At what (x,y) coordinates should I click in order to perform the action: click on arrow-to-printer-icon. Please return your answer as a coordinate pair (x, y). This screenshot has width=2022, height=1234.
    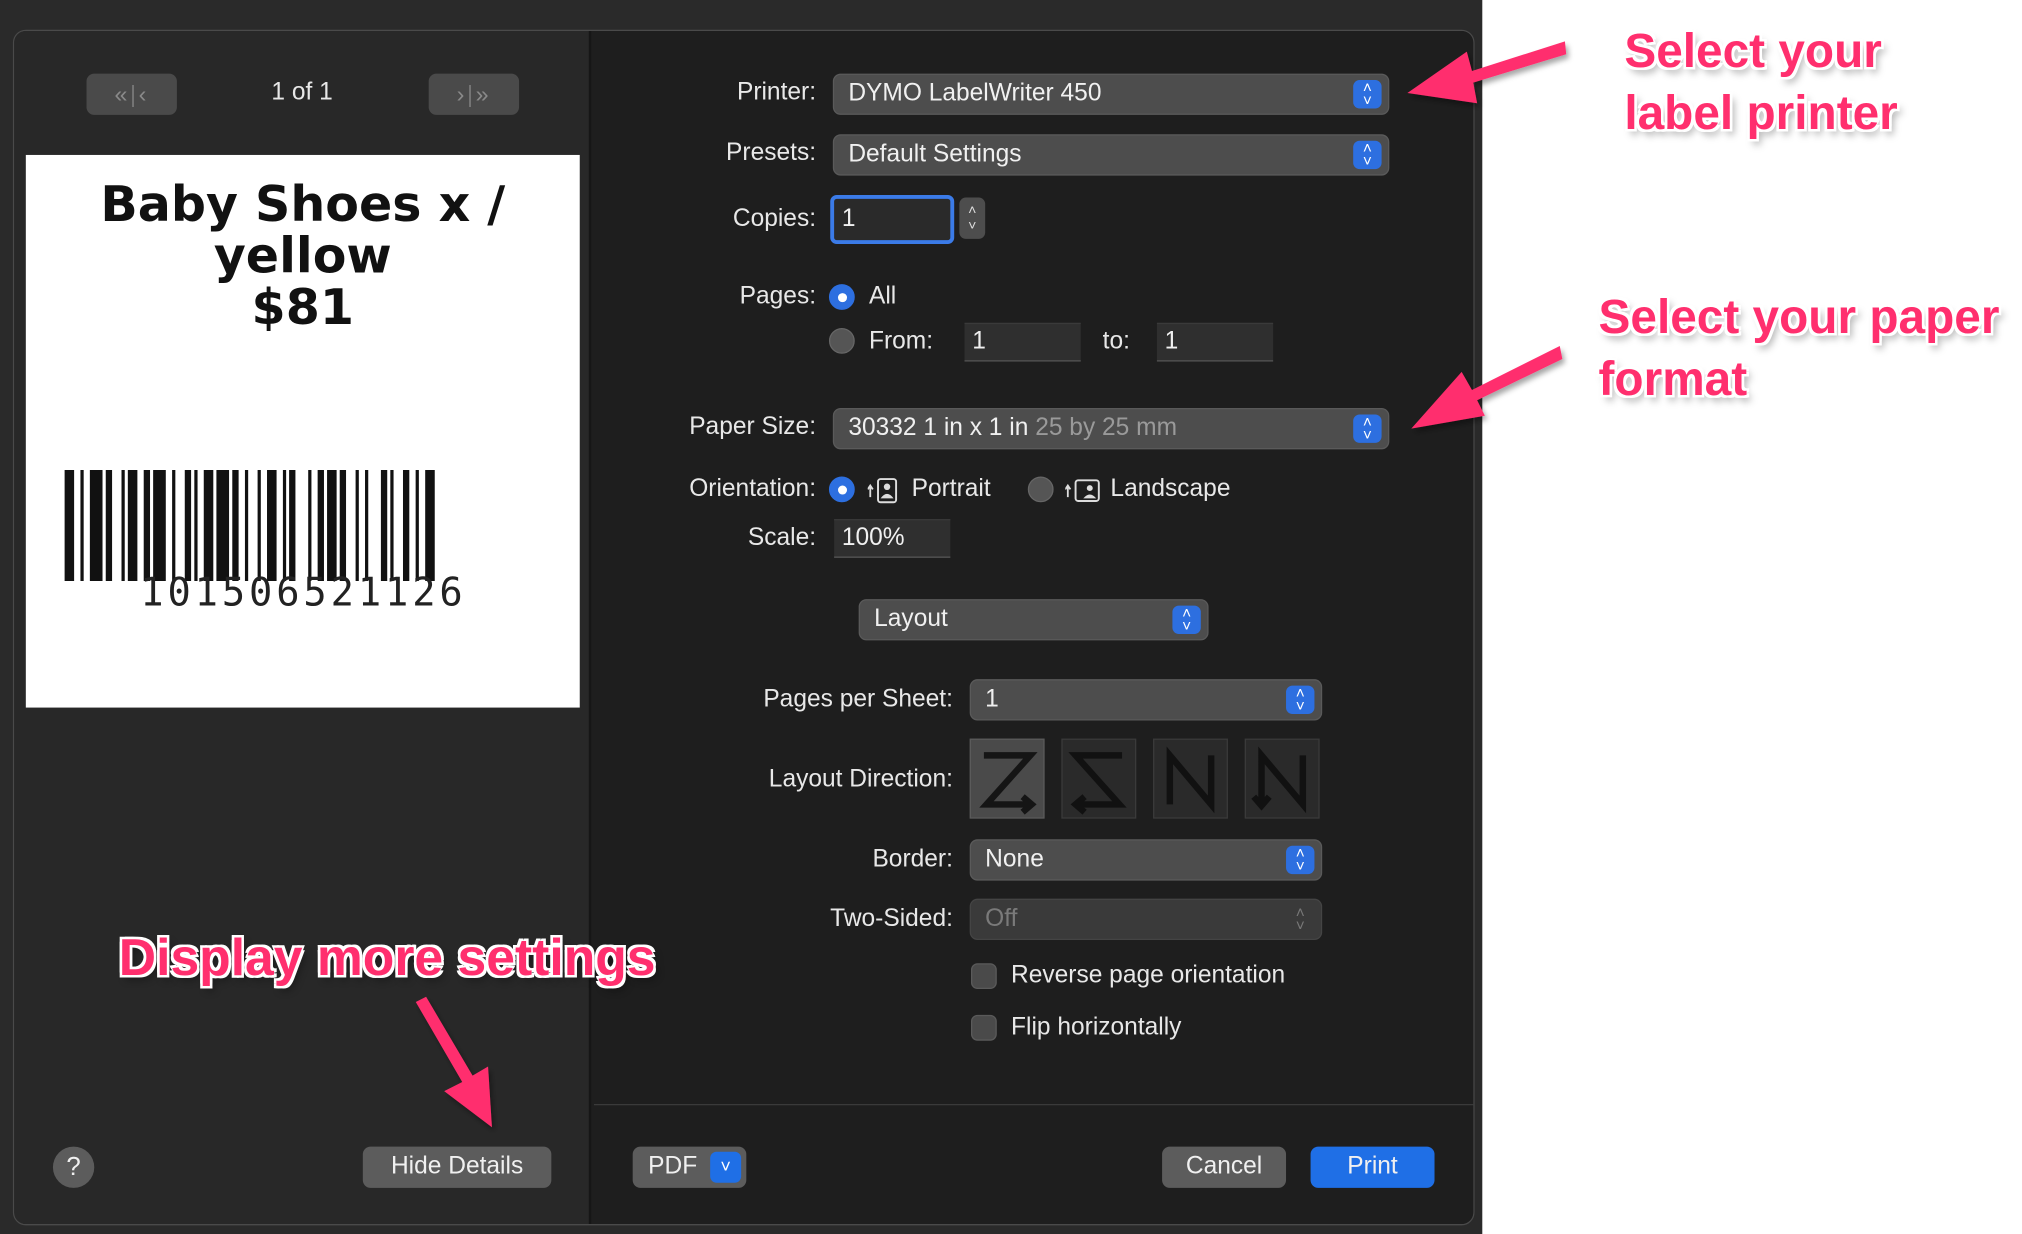
    Looking at the image, I should click on (1487, 72).